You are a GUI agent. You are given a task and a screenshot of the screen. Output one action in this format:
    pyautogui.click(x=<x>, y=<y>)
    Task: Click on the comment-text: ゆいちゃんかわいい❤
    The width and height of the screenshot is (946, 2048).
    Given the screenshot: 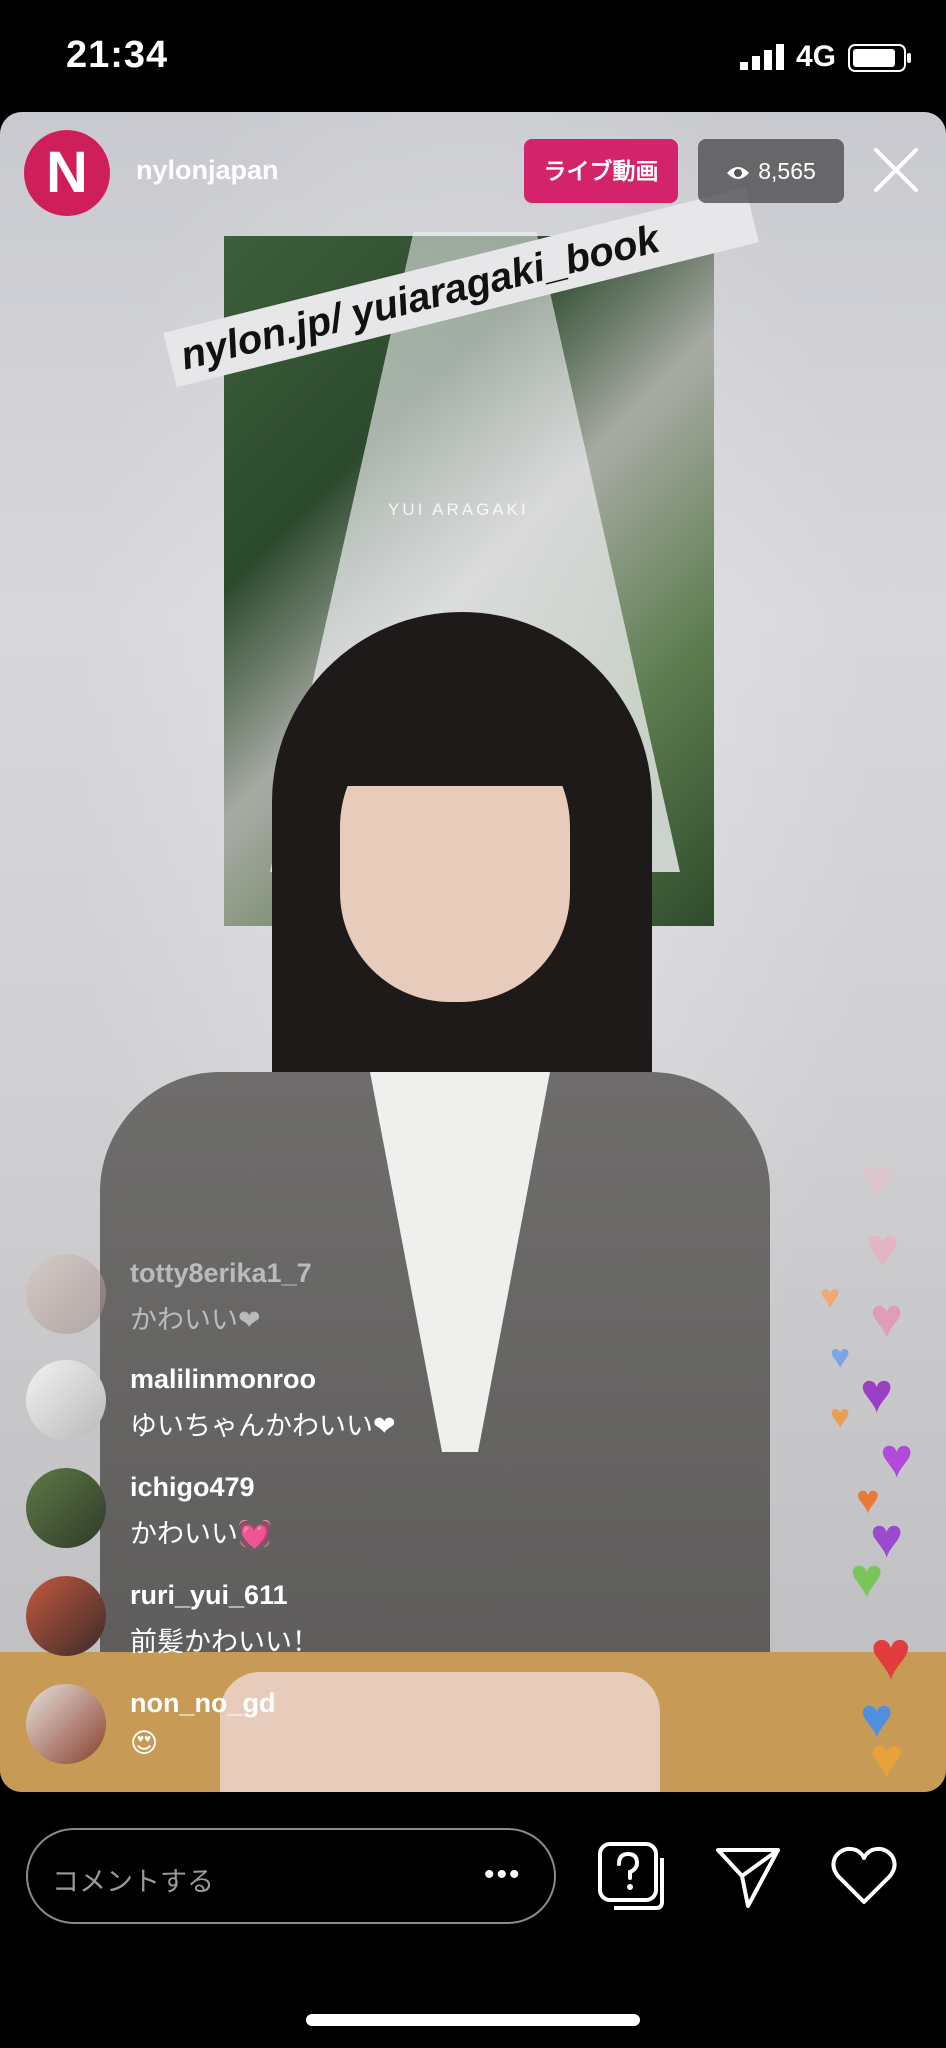 What is the action you would take?
    pyautogui.click(x=263, y=1426)
    